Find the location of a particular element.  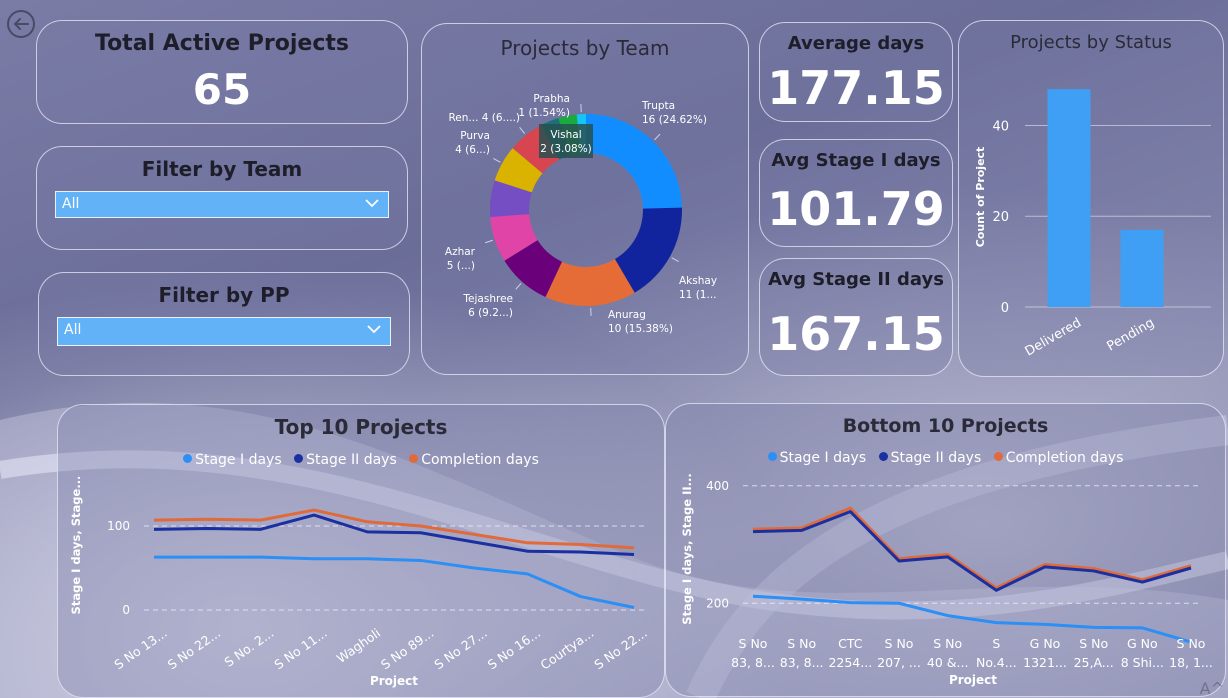

status-xtick: Pending is located at coordinates (1130, 334).